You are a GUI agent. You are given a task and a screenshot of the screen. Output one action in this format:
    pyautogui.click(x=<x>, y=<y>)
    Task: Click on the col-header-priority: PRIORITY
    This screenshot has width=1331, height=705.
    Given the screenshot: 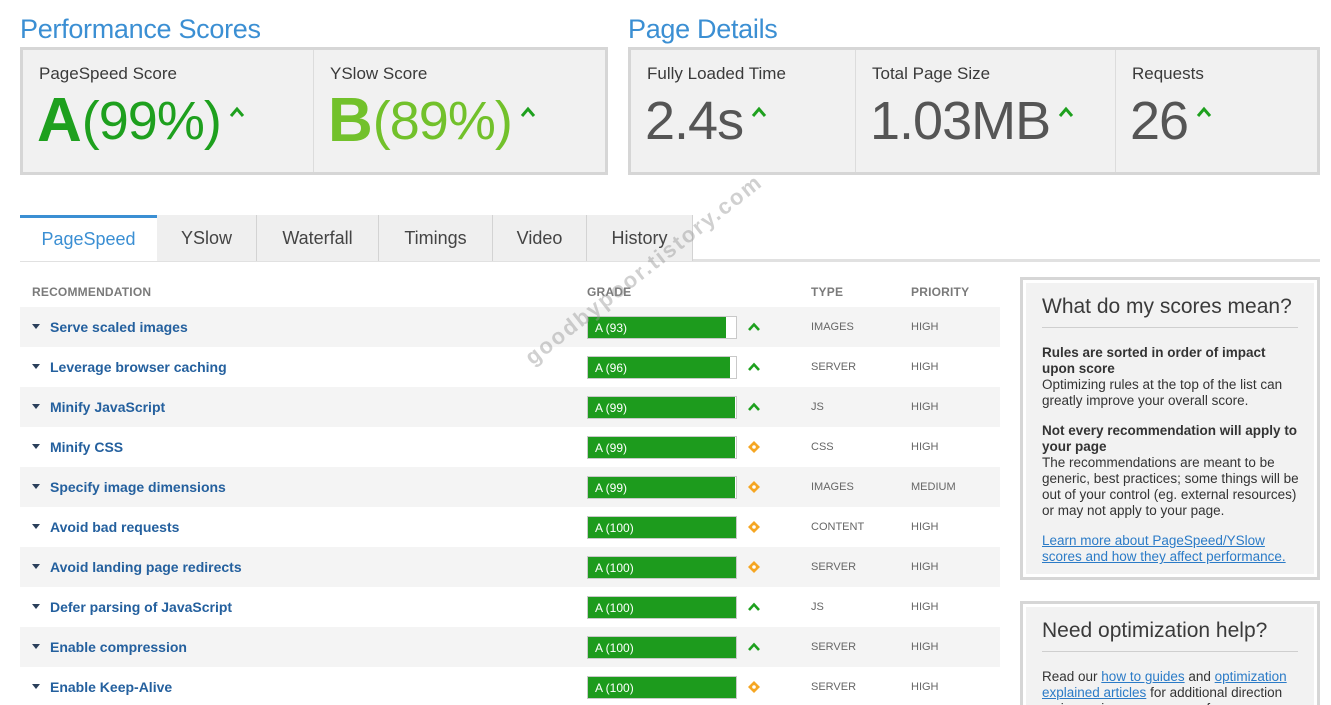 What is the action you would take?
    pyautogui.click(x=940, y=292)
    